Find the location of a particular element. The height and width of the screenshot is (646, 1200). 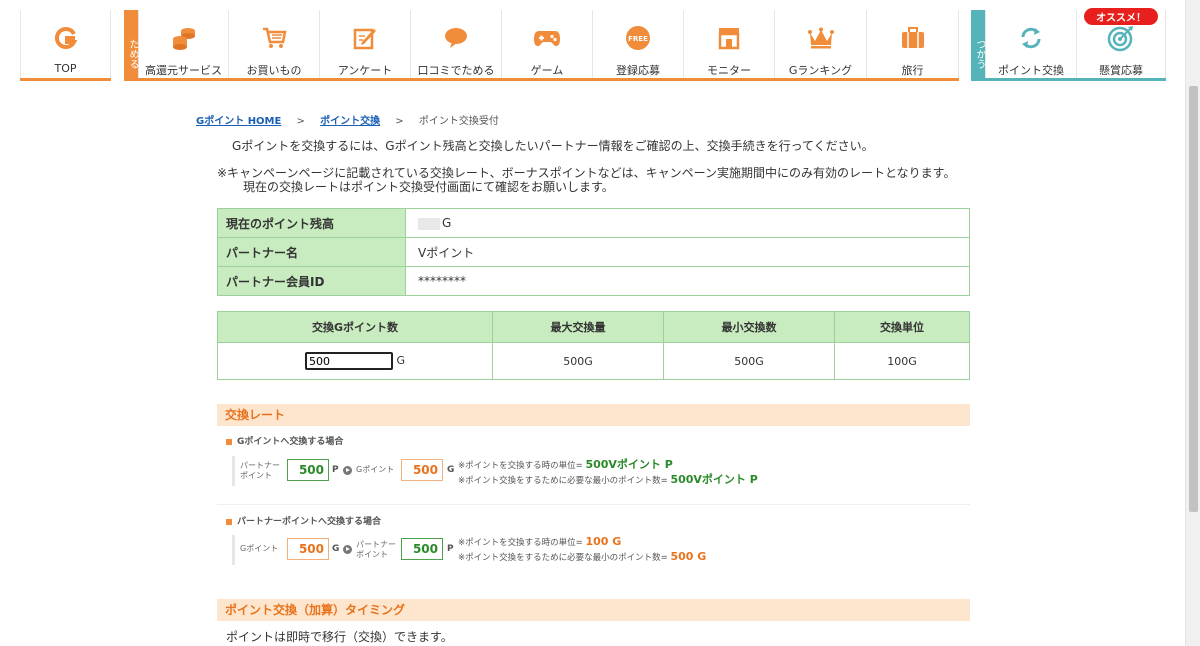

to-g-note-1: ※ポイントを交換する時の単位= 500Vポイント P is located at coordinates (565, 464).